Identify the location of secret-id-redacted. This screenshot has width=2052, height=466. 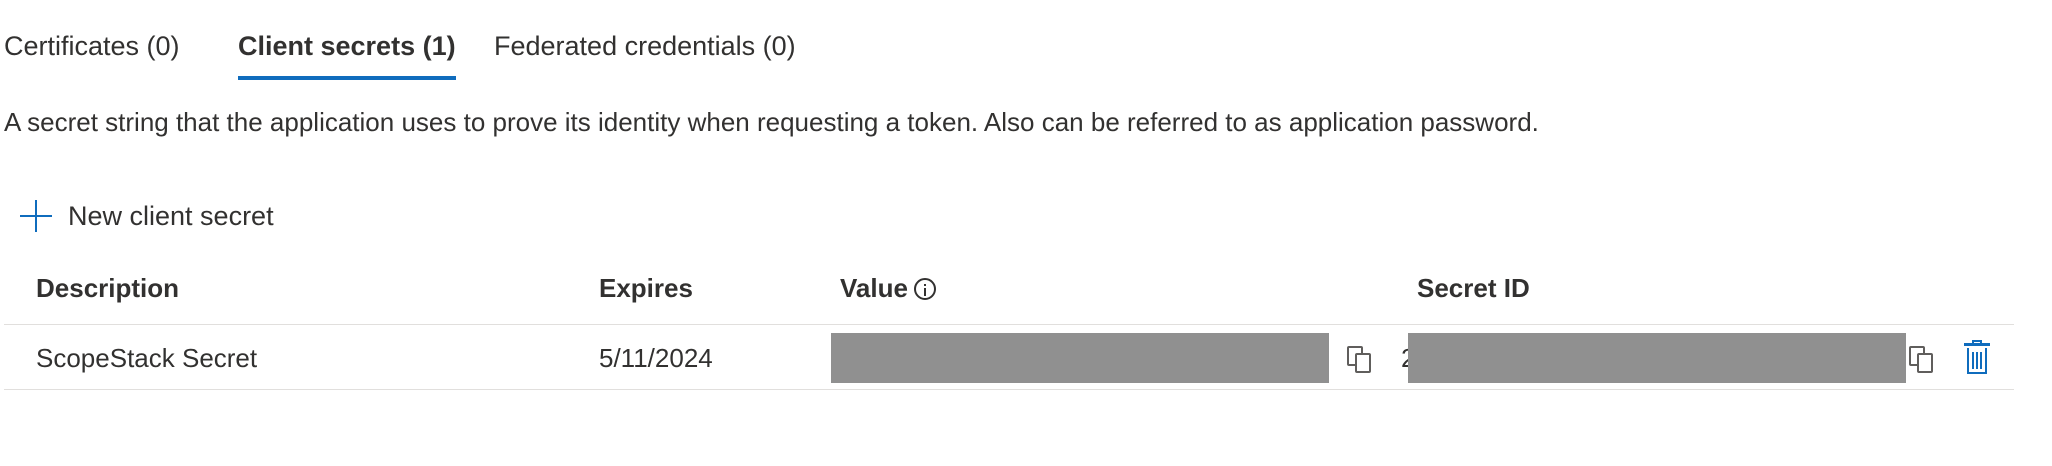
(1657, 358).